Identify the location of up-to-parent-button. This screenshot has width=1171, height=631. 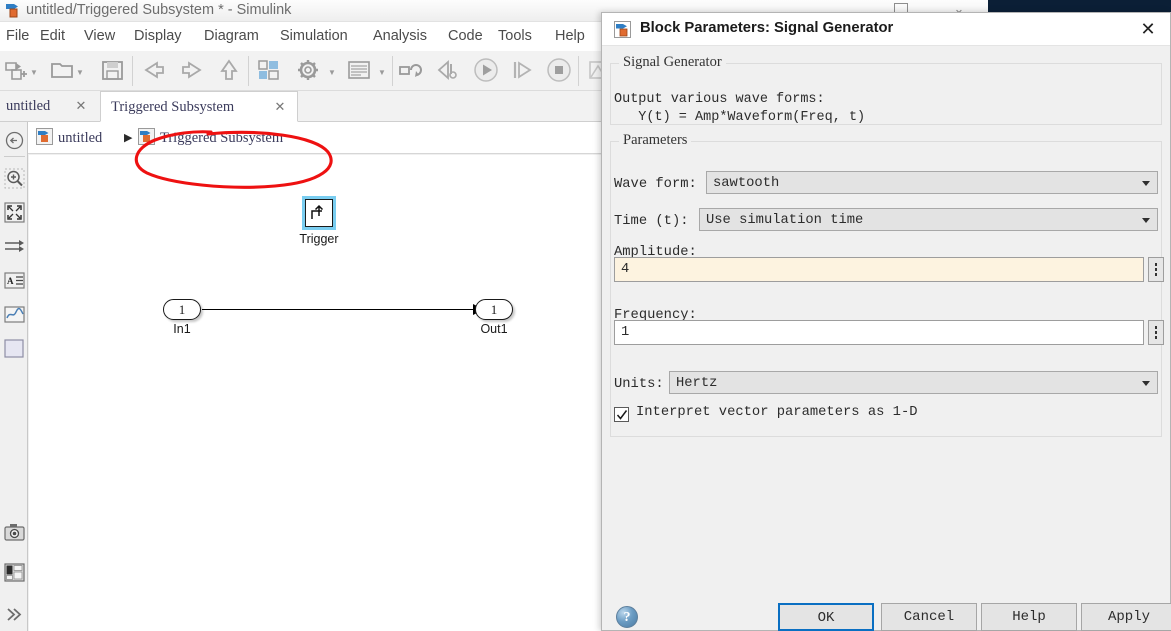
(229, 72).